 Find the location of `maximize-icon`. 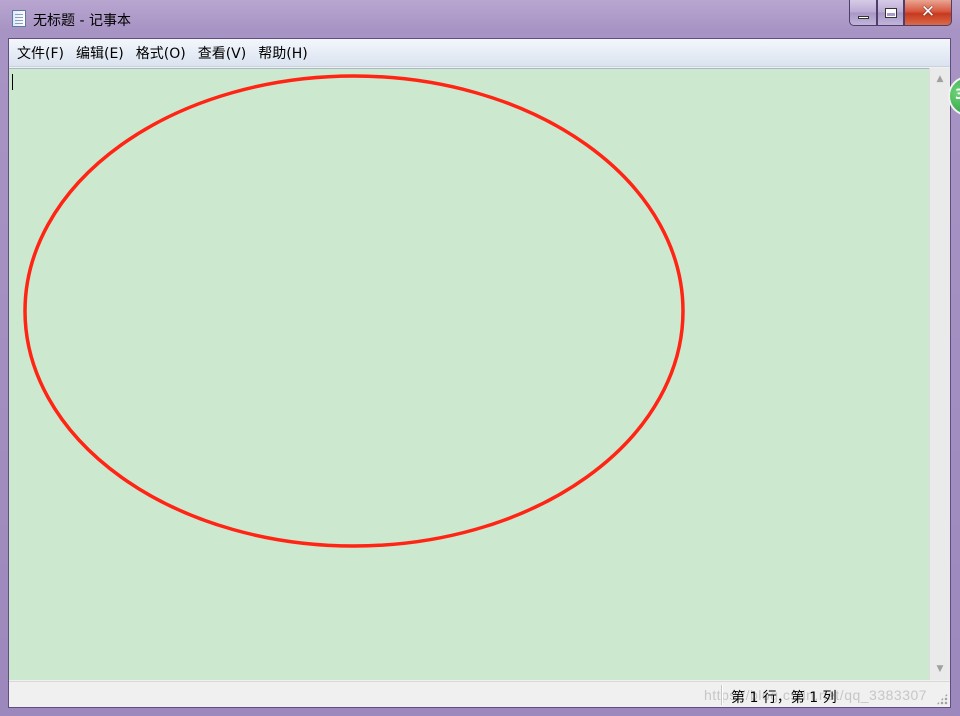

maximize-icon is located at coordinates (890, 12).